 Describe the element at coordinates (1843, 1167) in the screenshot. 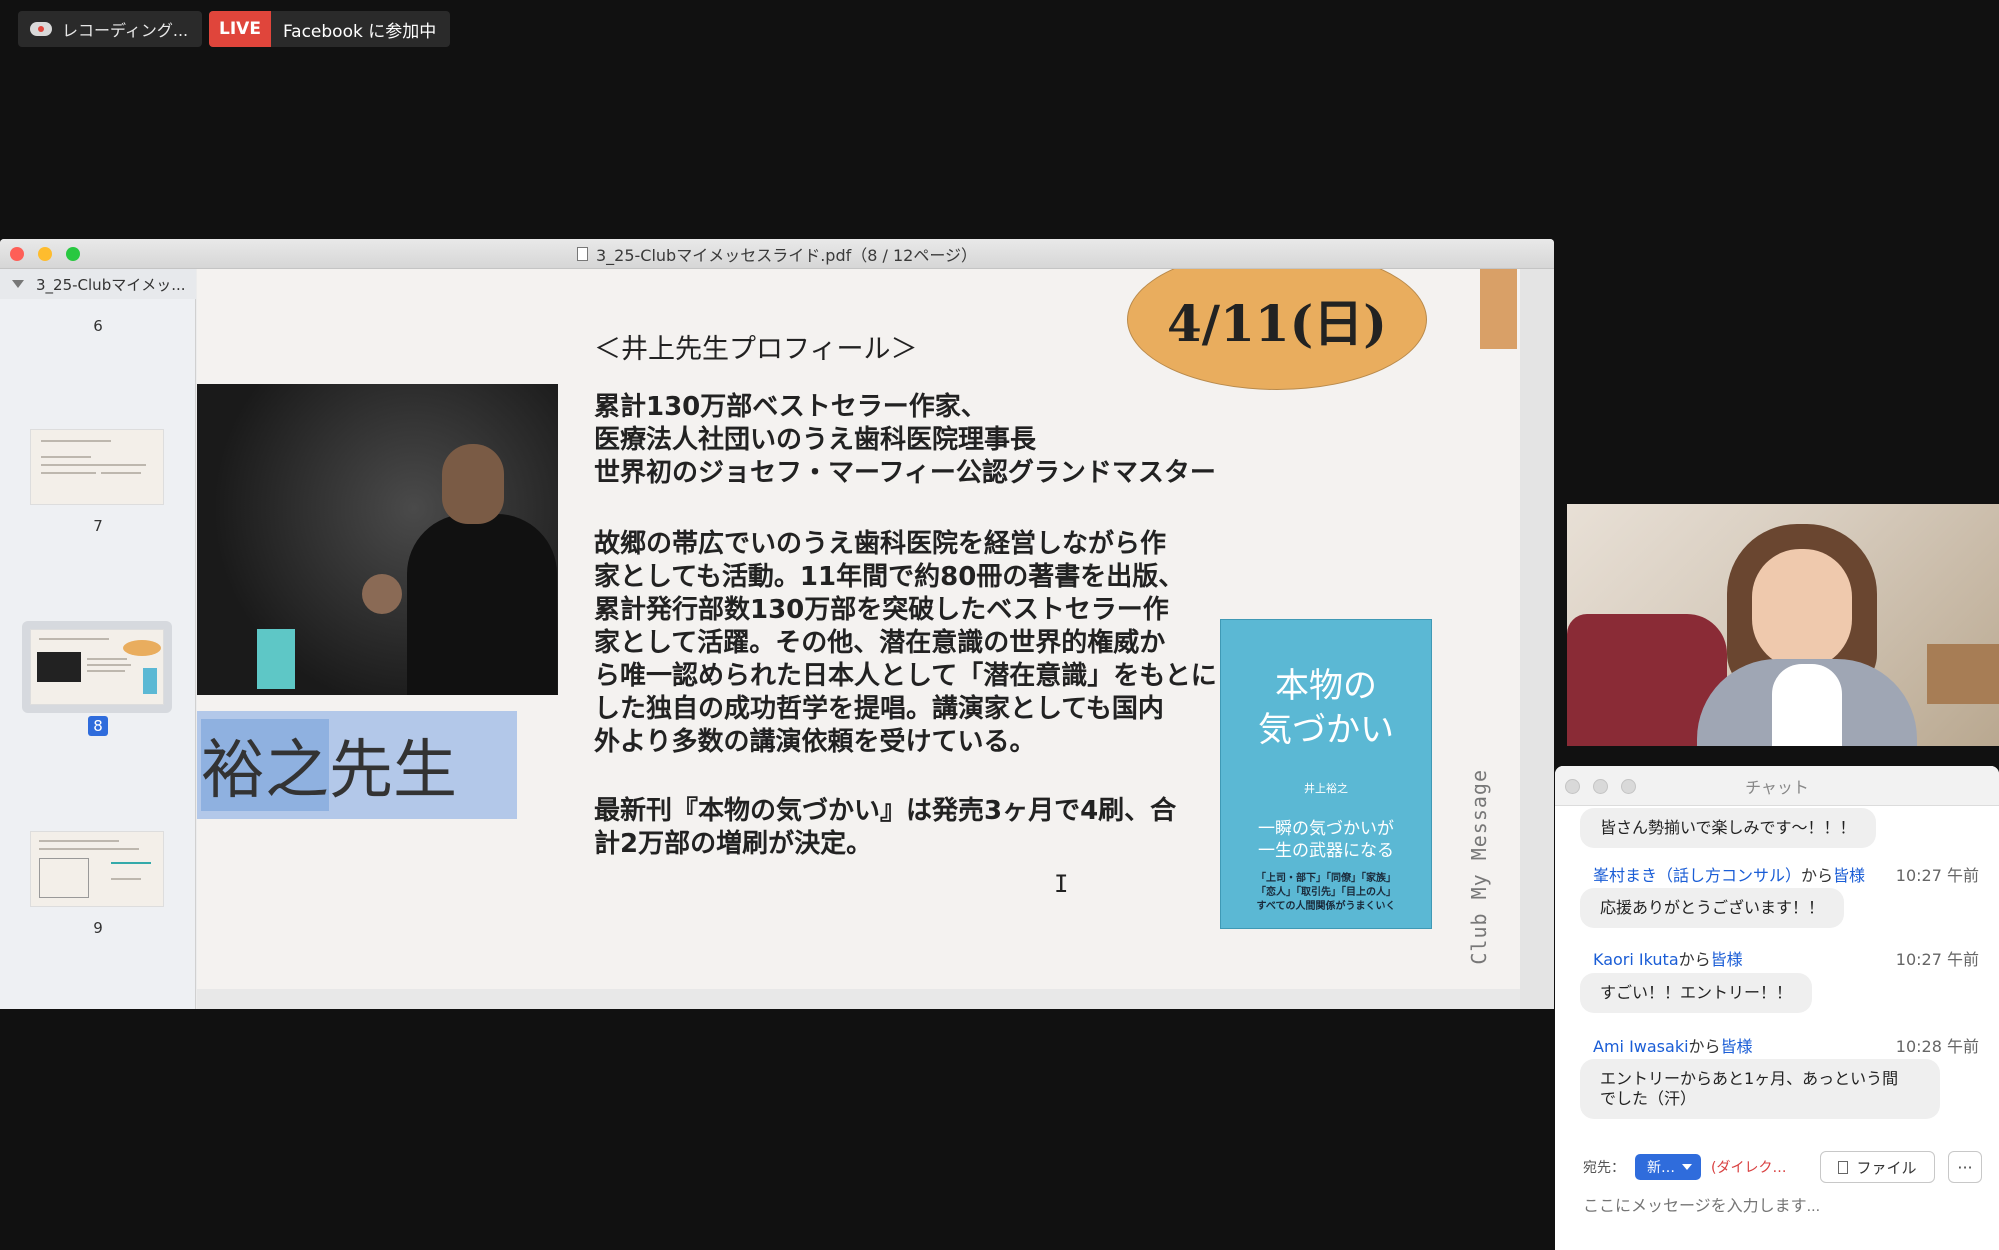

I see `file-icon` at that location.